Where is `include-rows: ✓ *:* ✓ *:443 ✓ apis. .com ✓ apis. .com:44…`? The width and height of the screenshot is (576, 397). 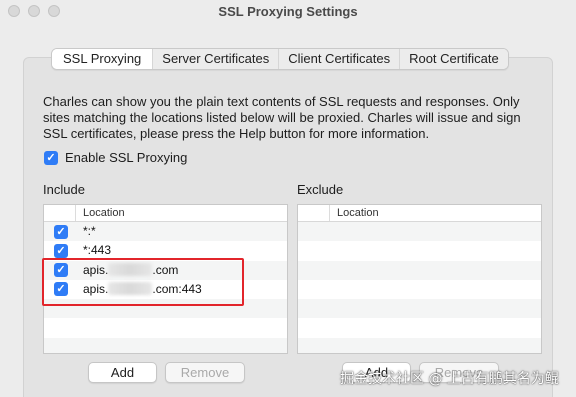
include-rows: ✓ *:* ✓ *:443 ✓ apis. .com ✓ apis. .com:44… is located at coordinates (165, 287).